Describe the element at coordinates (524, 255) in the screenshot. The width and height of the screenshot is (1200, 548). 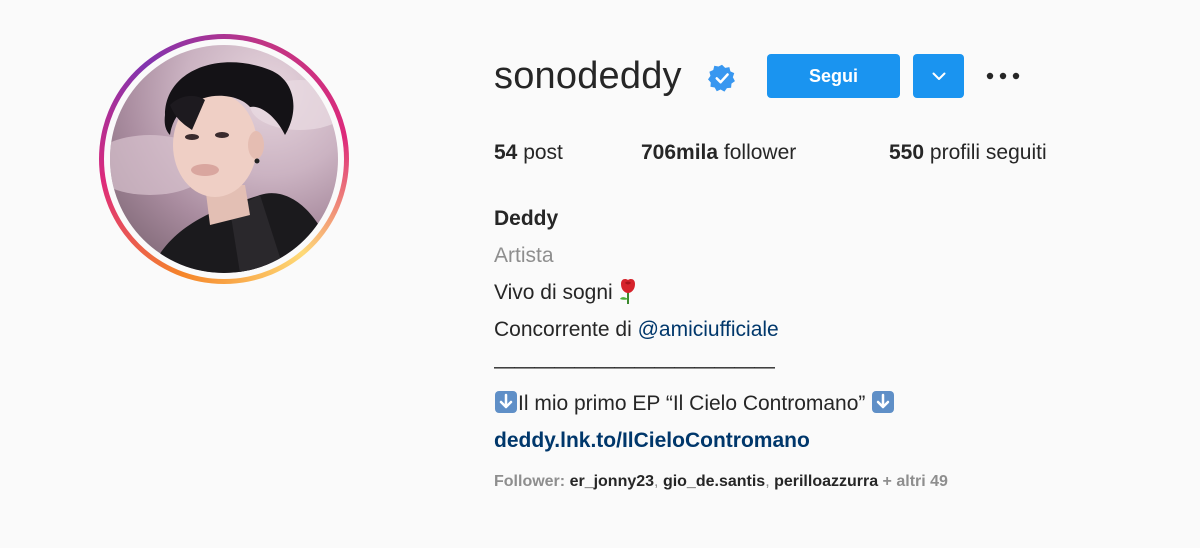
I see `profile-category: Artista` at that location.